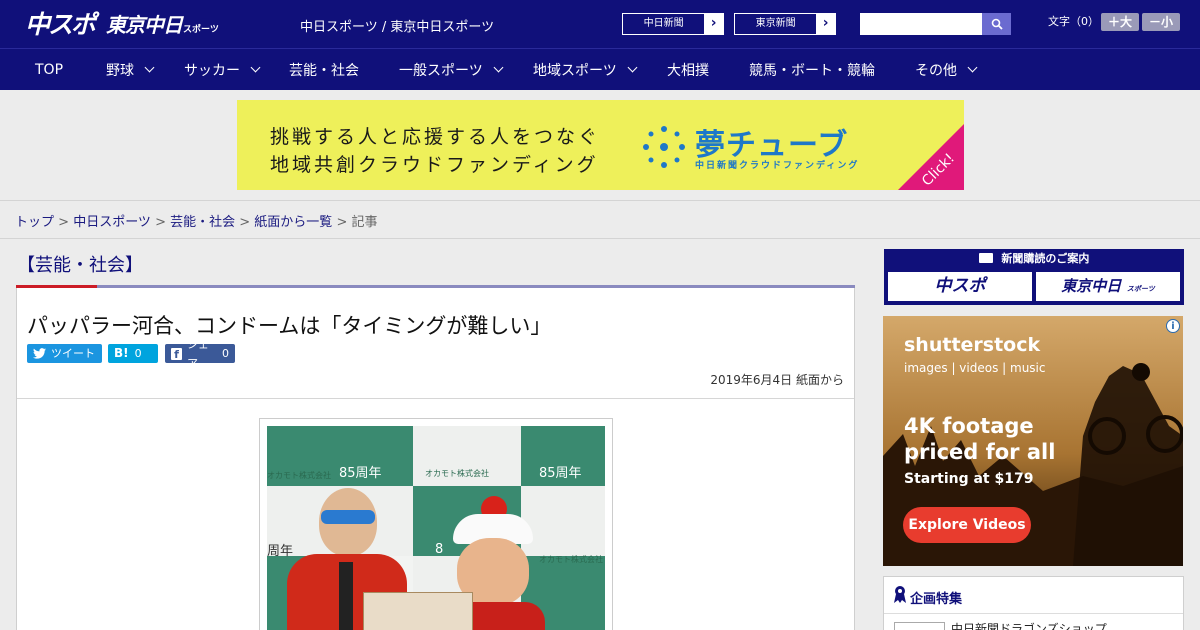 The height and width of the screenshot is (630, 1200). I want to click on nav-item-sumo: 大相撲, so click(708, 69).